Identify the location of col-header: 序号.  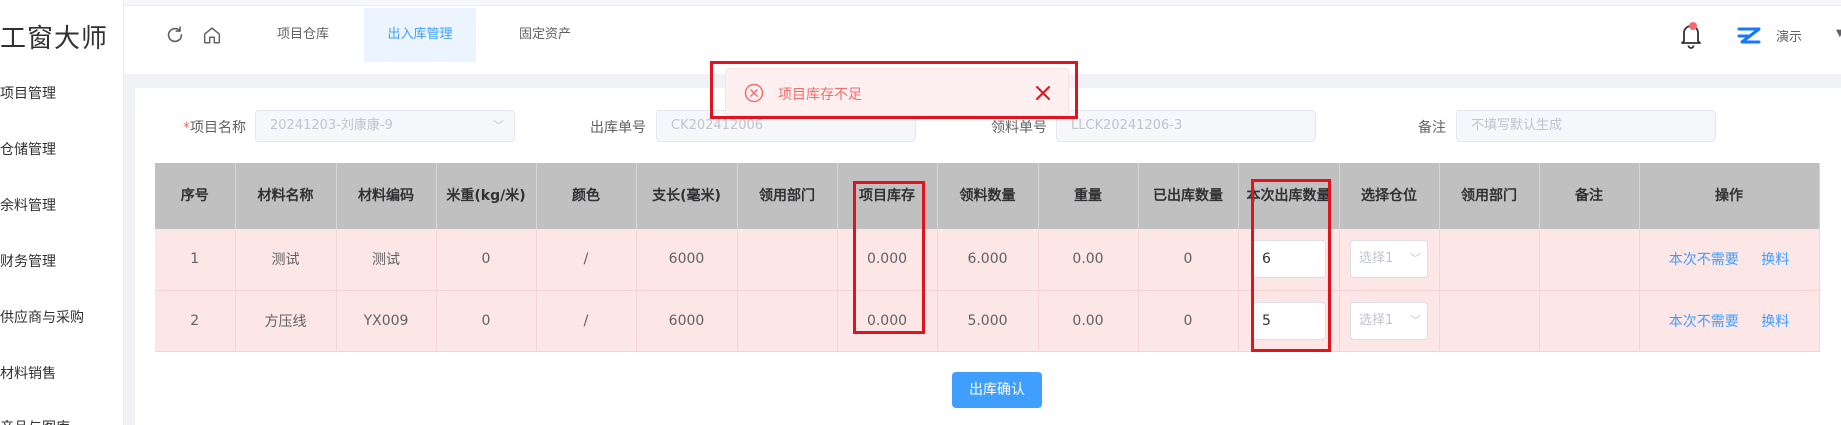
(195, 196).